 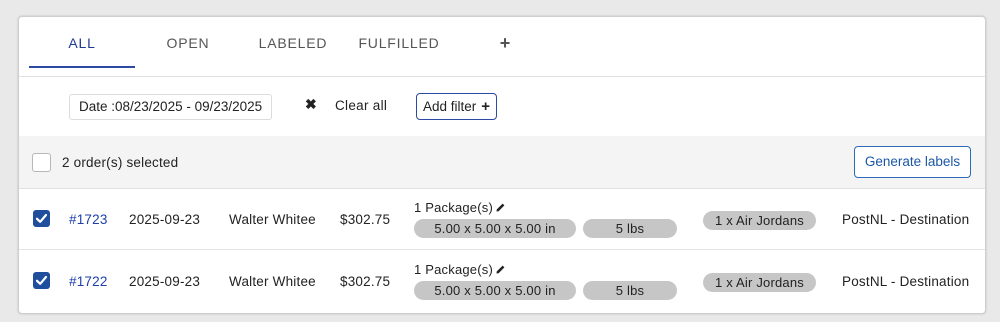 What do you see at coordinates (82, 43) in the screenshot?
I see `tab-all: ALL` at bounding box center [82, 43].